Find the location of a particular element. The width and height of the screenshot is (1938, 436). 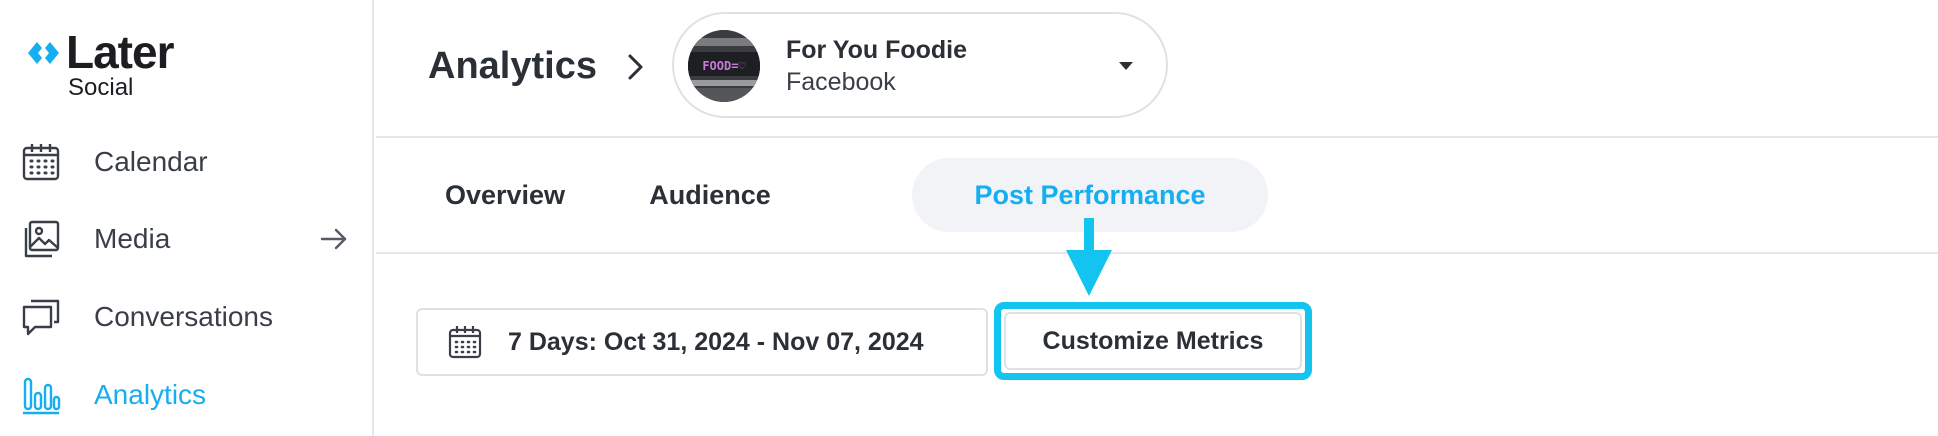

customize-metrics-button: Customize Metrics is located at coordinates (1153, 341).